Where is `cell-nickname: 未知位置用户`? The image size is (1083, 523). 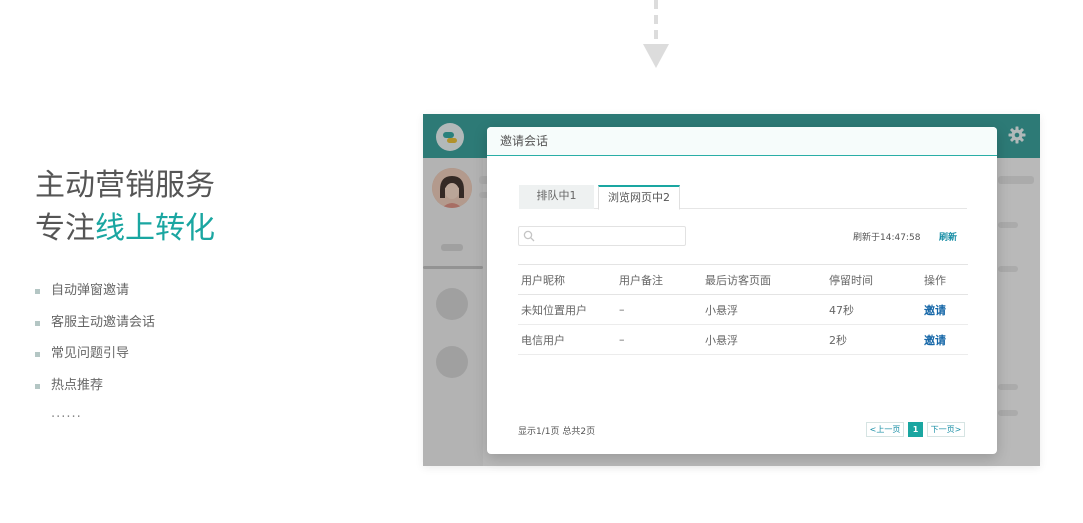
cell-nickname: 未知位置用户 is located at coordinates (567, 309).